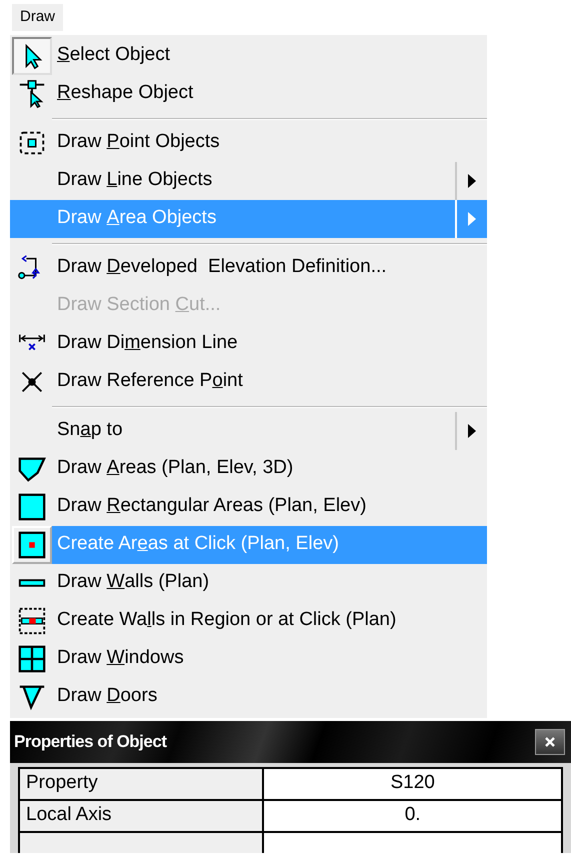  What do you see at coordinates (248, 507) in the screenshot?
I see `menu-item: Draw Rectangular Areas (Plan, Elev)` at bounding box center [248, 507].